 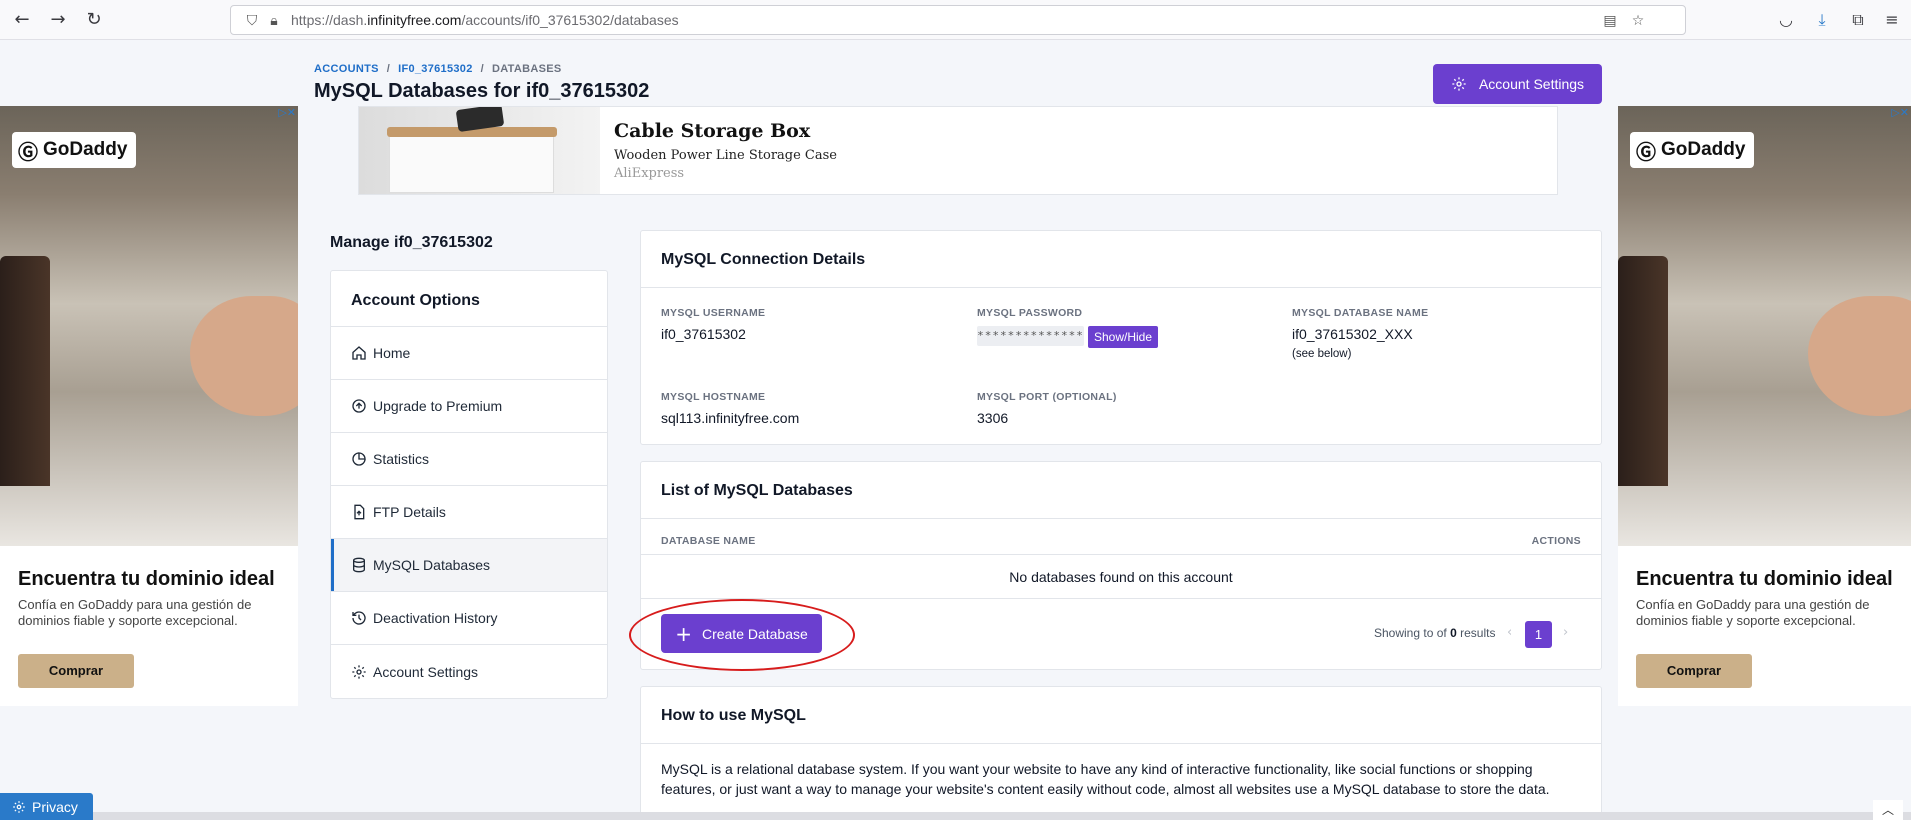 What do you see at coordinates (482, 91) in the screenshot?
I see `page-title: MySQL Databases for if0_37615302` at bounding box center [482, 91].